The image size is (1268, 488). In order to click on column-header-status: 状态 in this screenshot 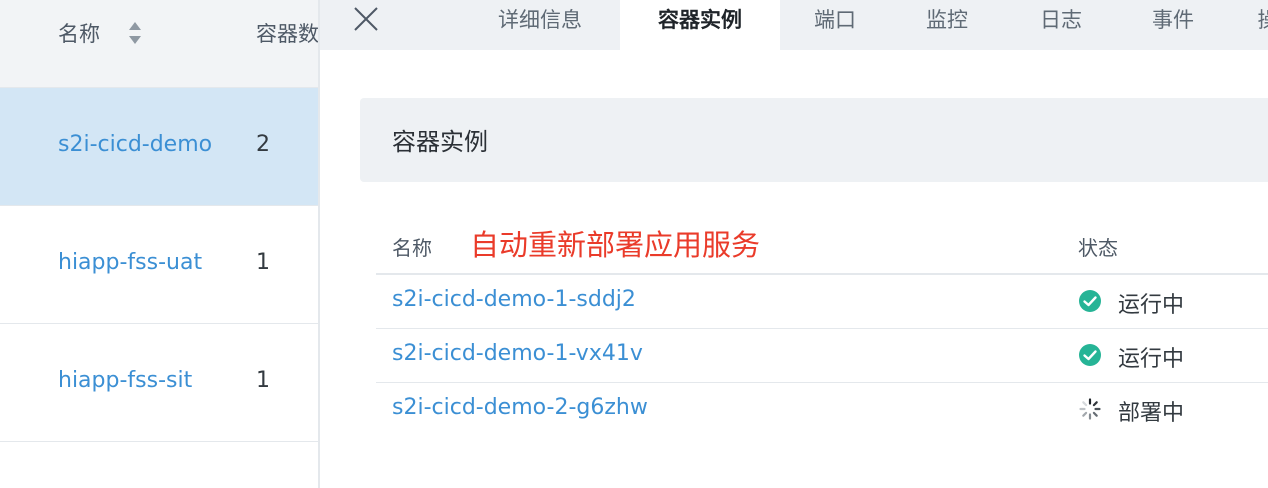, I will do `click(1098, 248)`.